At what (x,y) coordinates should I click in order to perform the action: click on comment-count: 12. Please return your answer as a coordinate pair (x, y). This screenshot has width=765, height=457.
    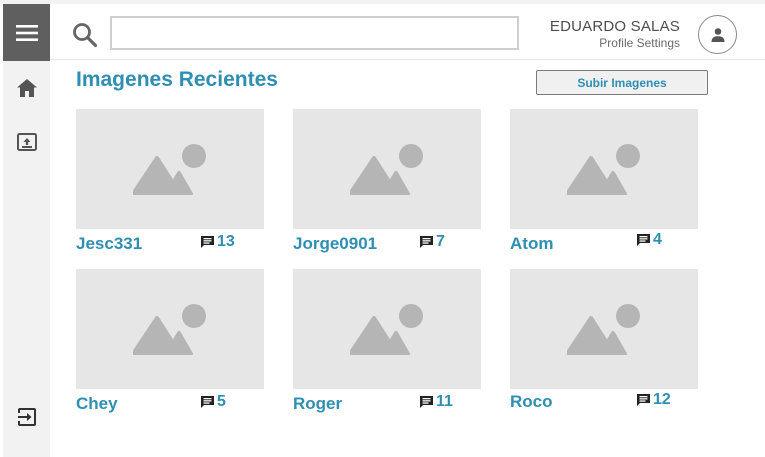
    Looking at the image, I should click on (653, 400).